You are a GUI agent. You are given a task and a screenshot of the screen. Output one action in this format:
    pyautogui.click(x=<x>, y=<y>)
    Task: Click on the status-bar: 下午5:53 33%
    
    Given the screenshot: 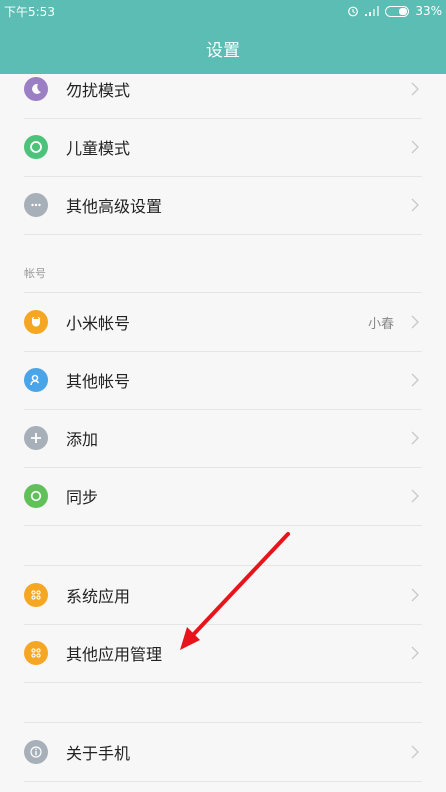 What is the action you would take?
    pyautogui.click(x=223, y=11)
    